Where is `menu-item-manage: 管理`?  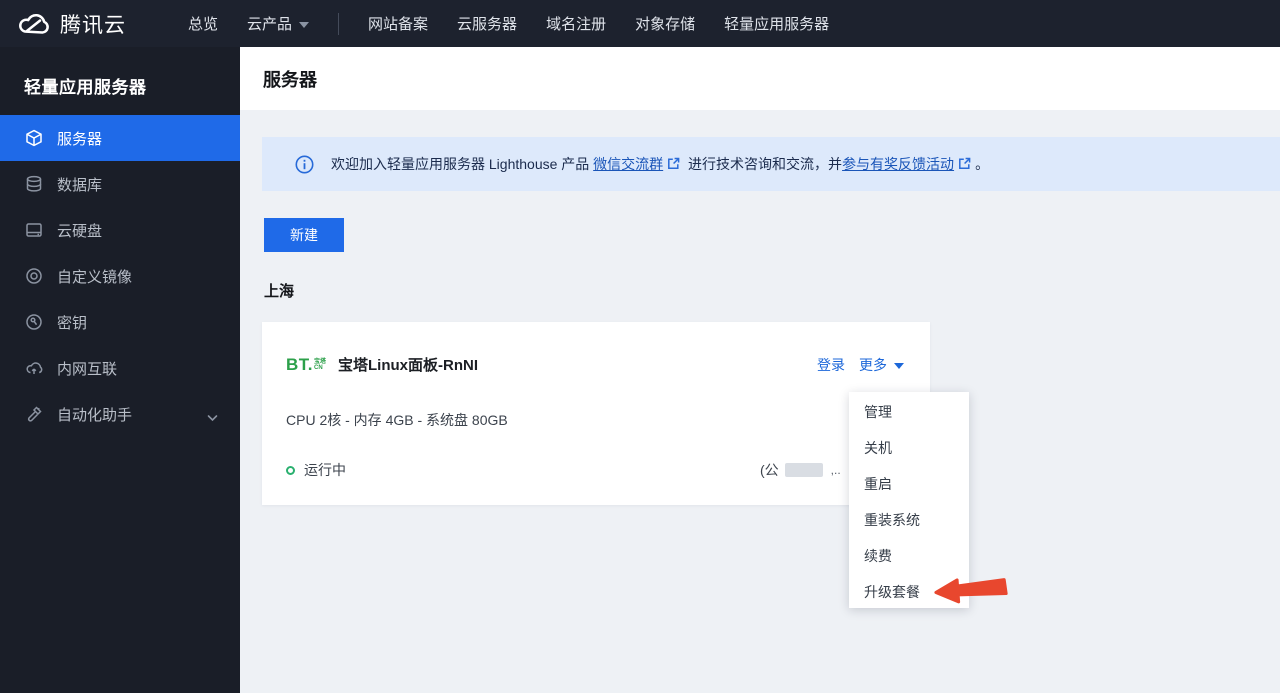
menu-item-manage: 管理 is located at coordinates (909, 412).